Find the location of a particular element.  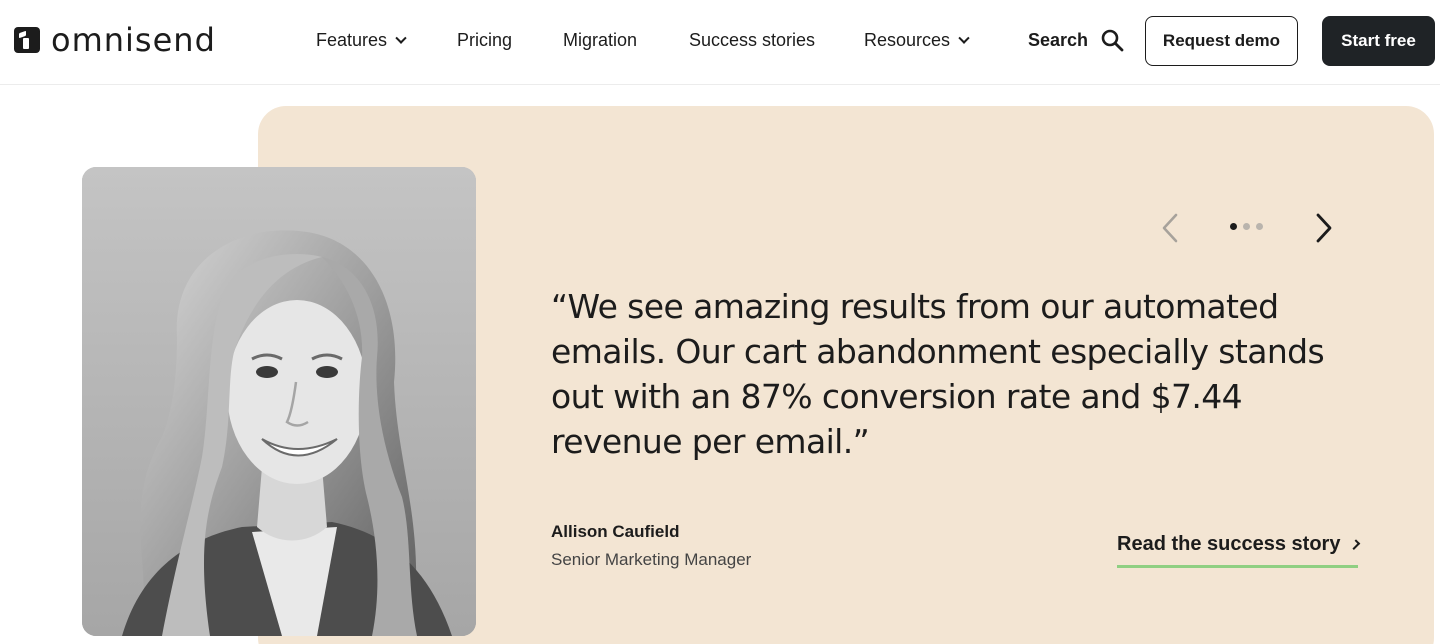

omnisend-logo: omnisend is located at coordinates (115, 40).